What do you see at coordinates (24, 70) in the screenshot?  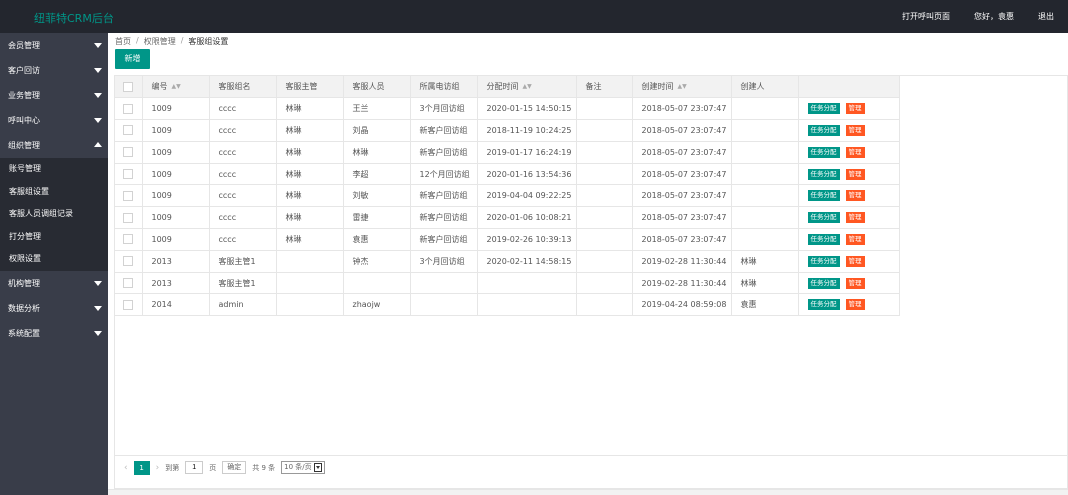 I see `sidebar-item-label: 客户回访` at bounding box center [24, 70].